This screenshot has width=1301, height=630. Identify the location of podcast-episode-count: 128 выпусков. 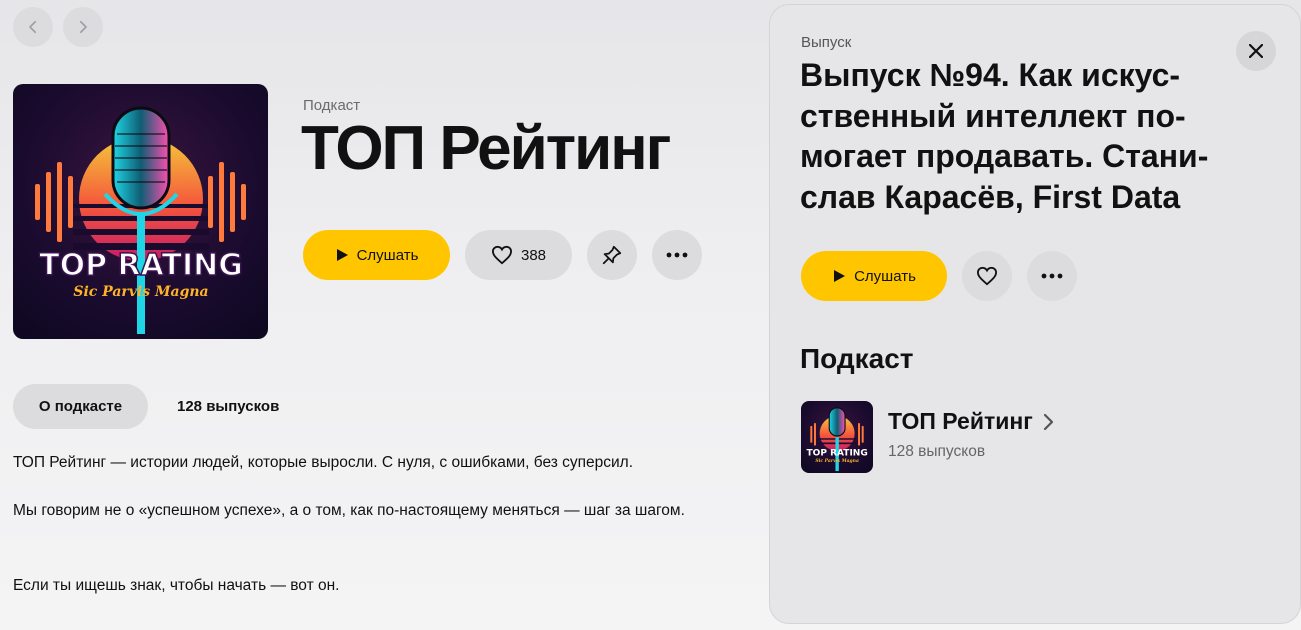
(937, 451).